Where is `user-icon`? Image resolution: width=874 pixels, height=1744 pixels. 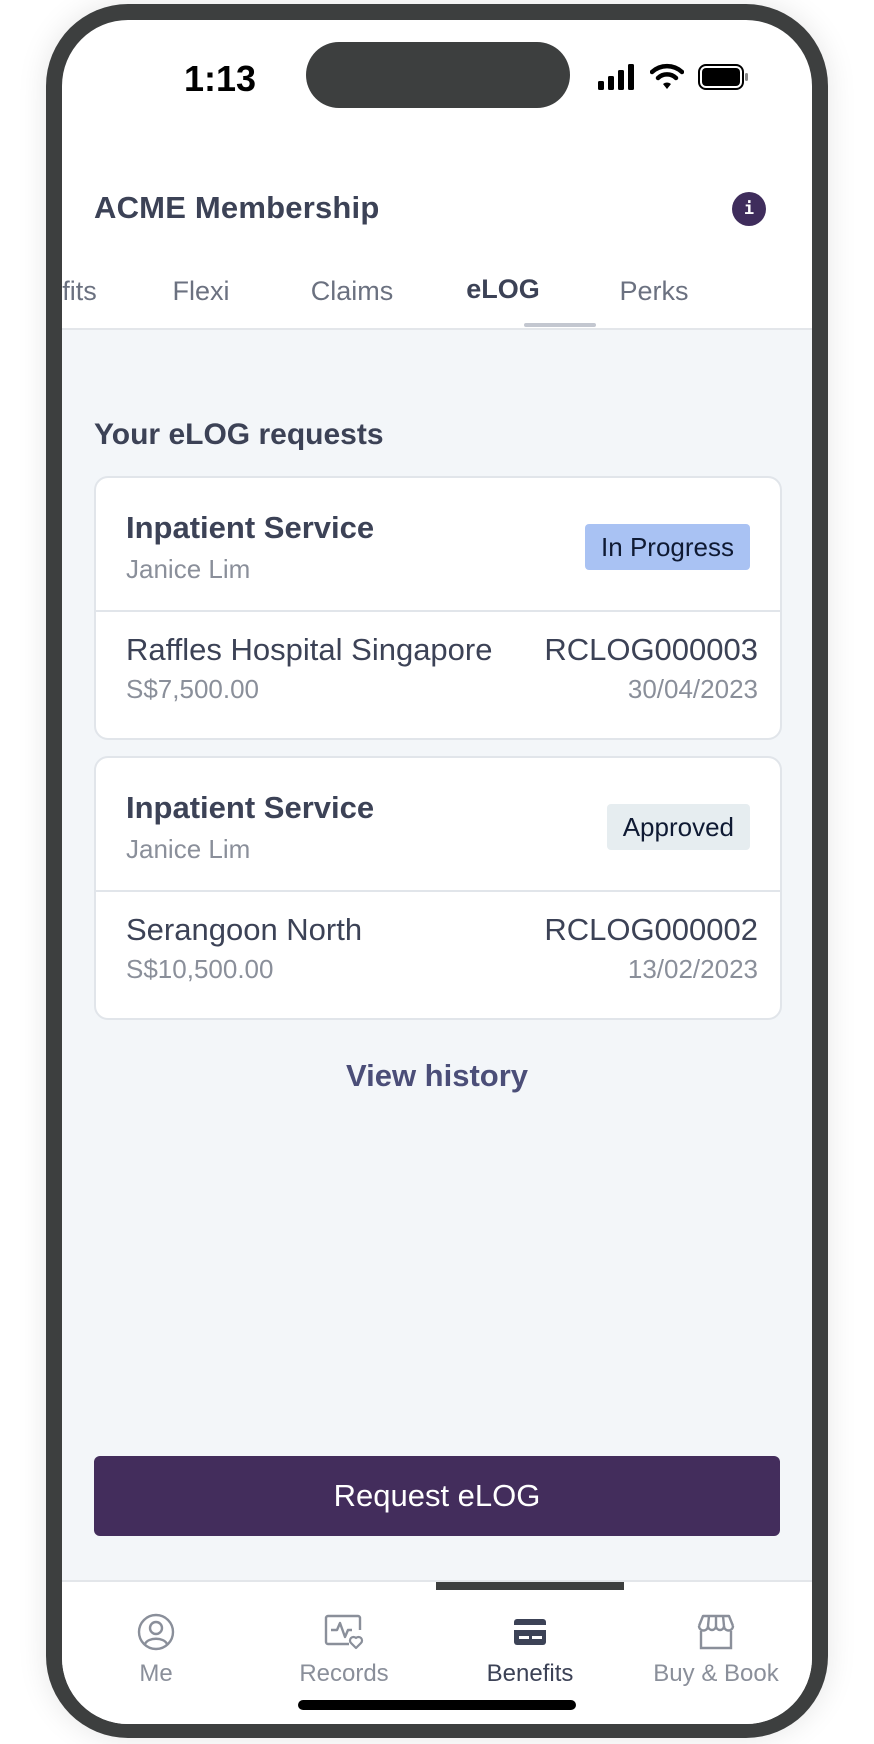
user-icon is located at coordinates (156, 1632).